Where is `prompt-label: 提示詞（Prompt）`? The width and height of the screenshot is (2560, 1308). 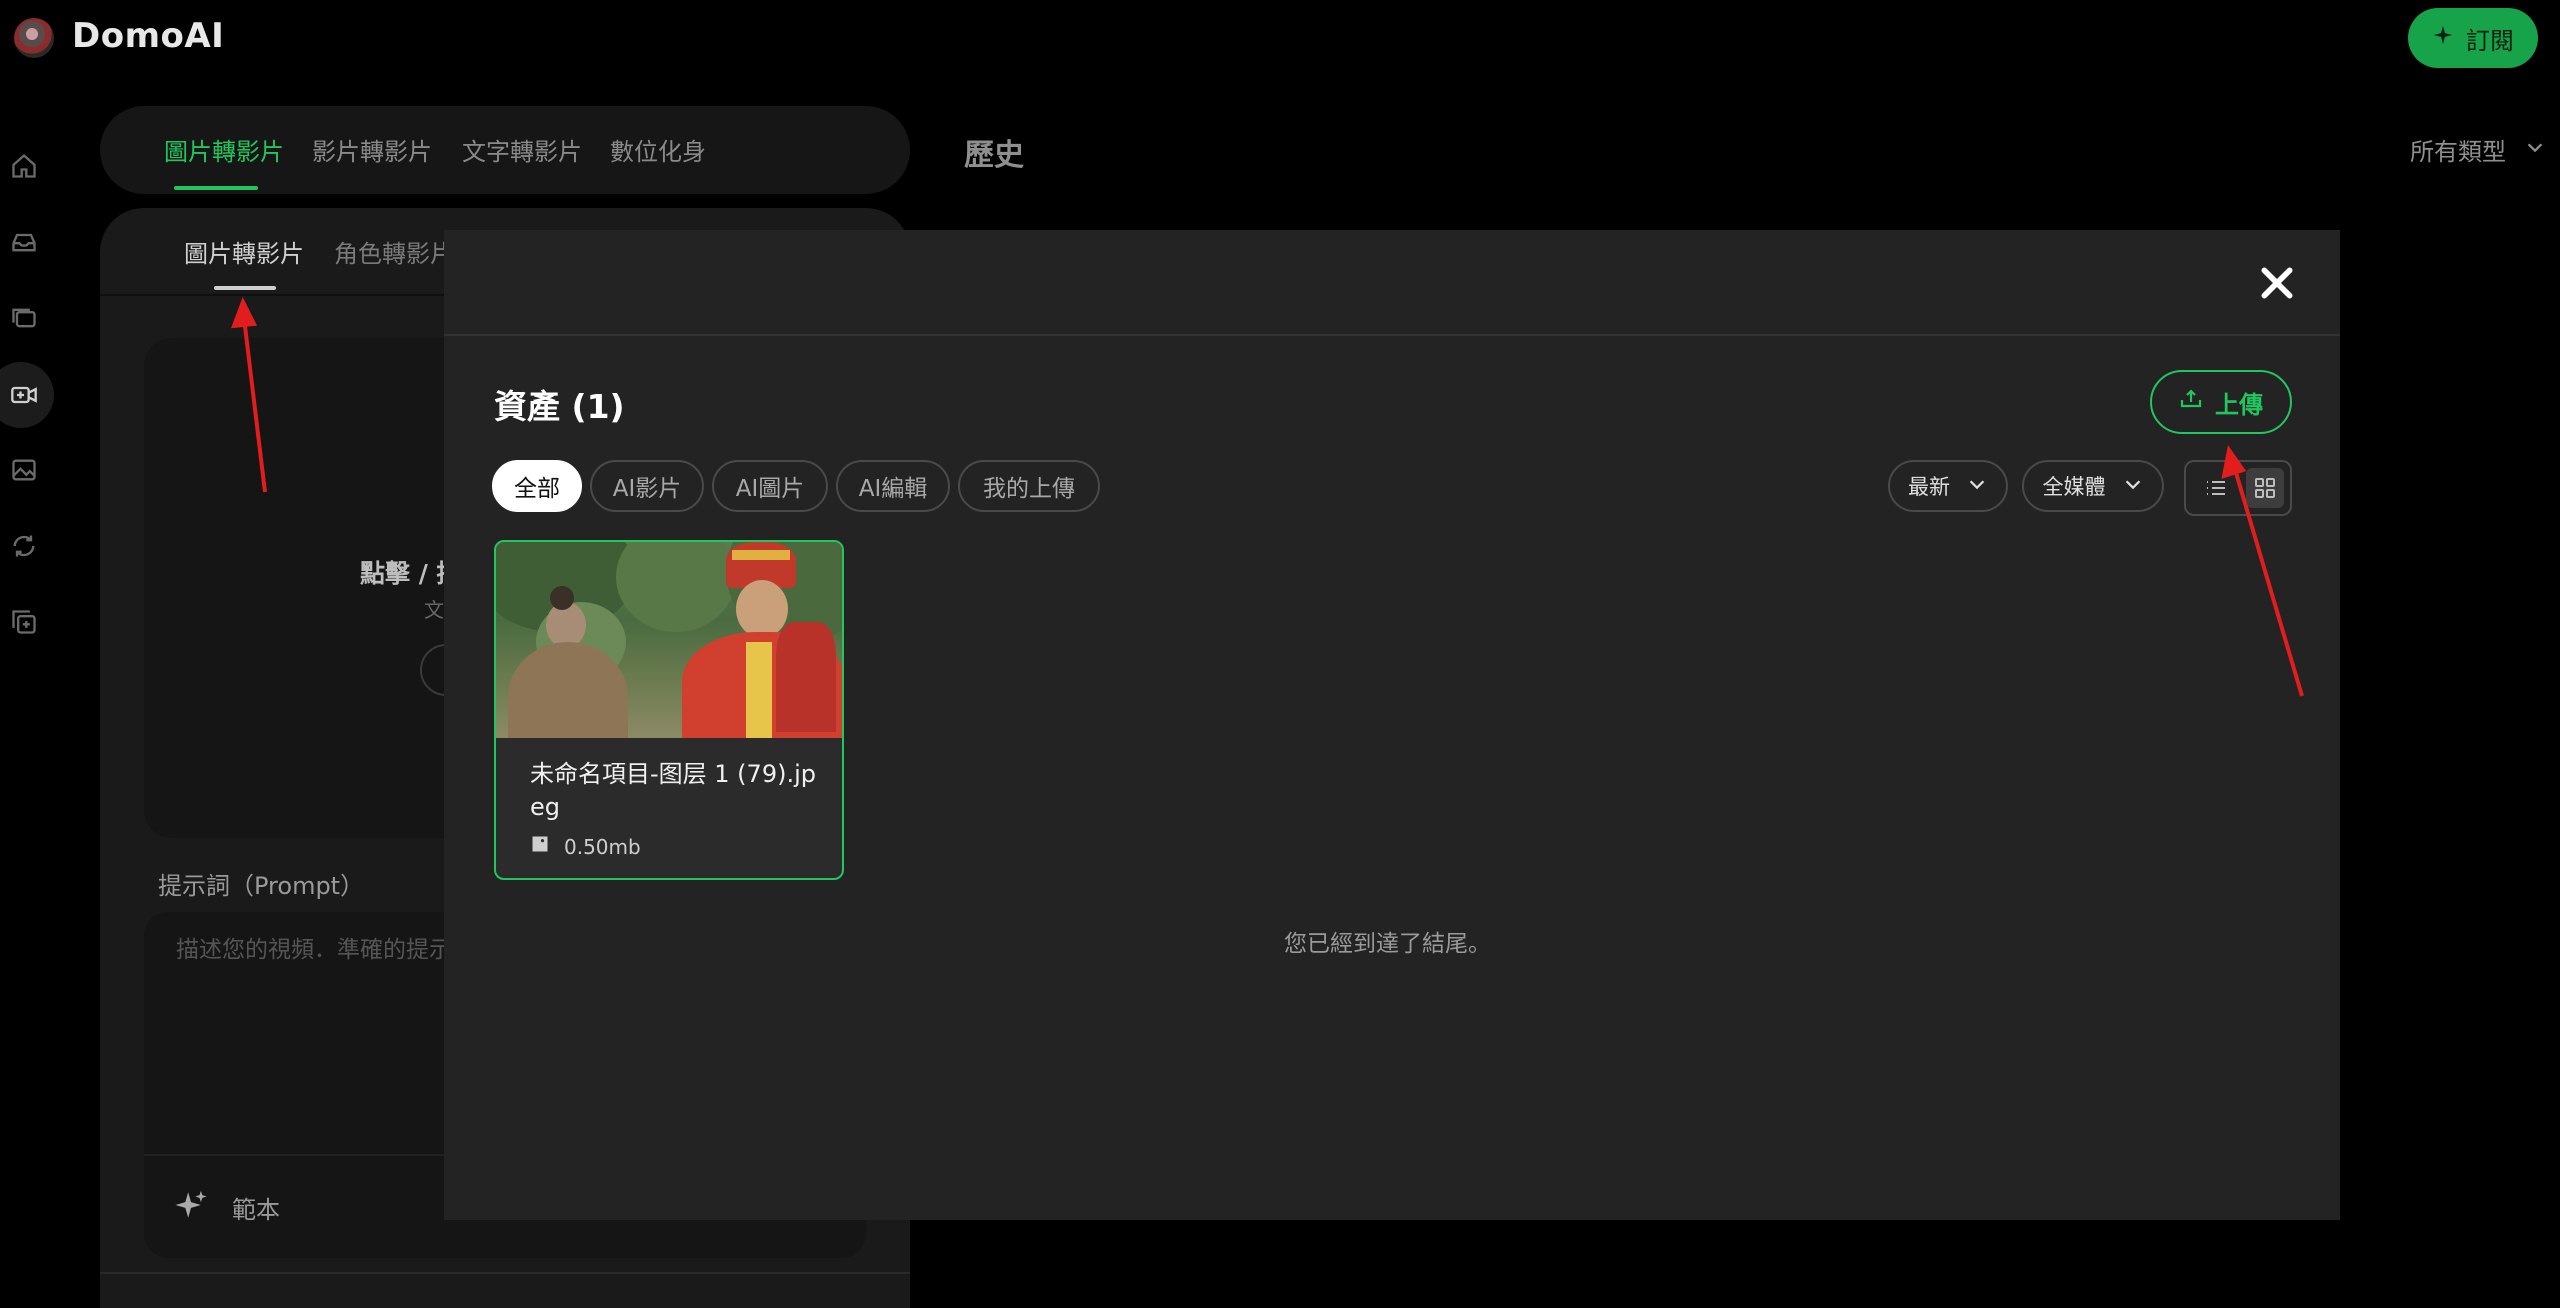
prompt-label: 提示詞（Prompt） is located at coordinates (261, 886).